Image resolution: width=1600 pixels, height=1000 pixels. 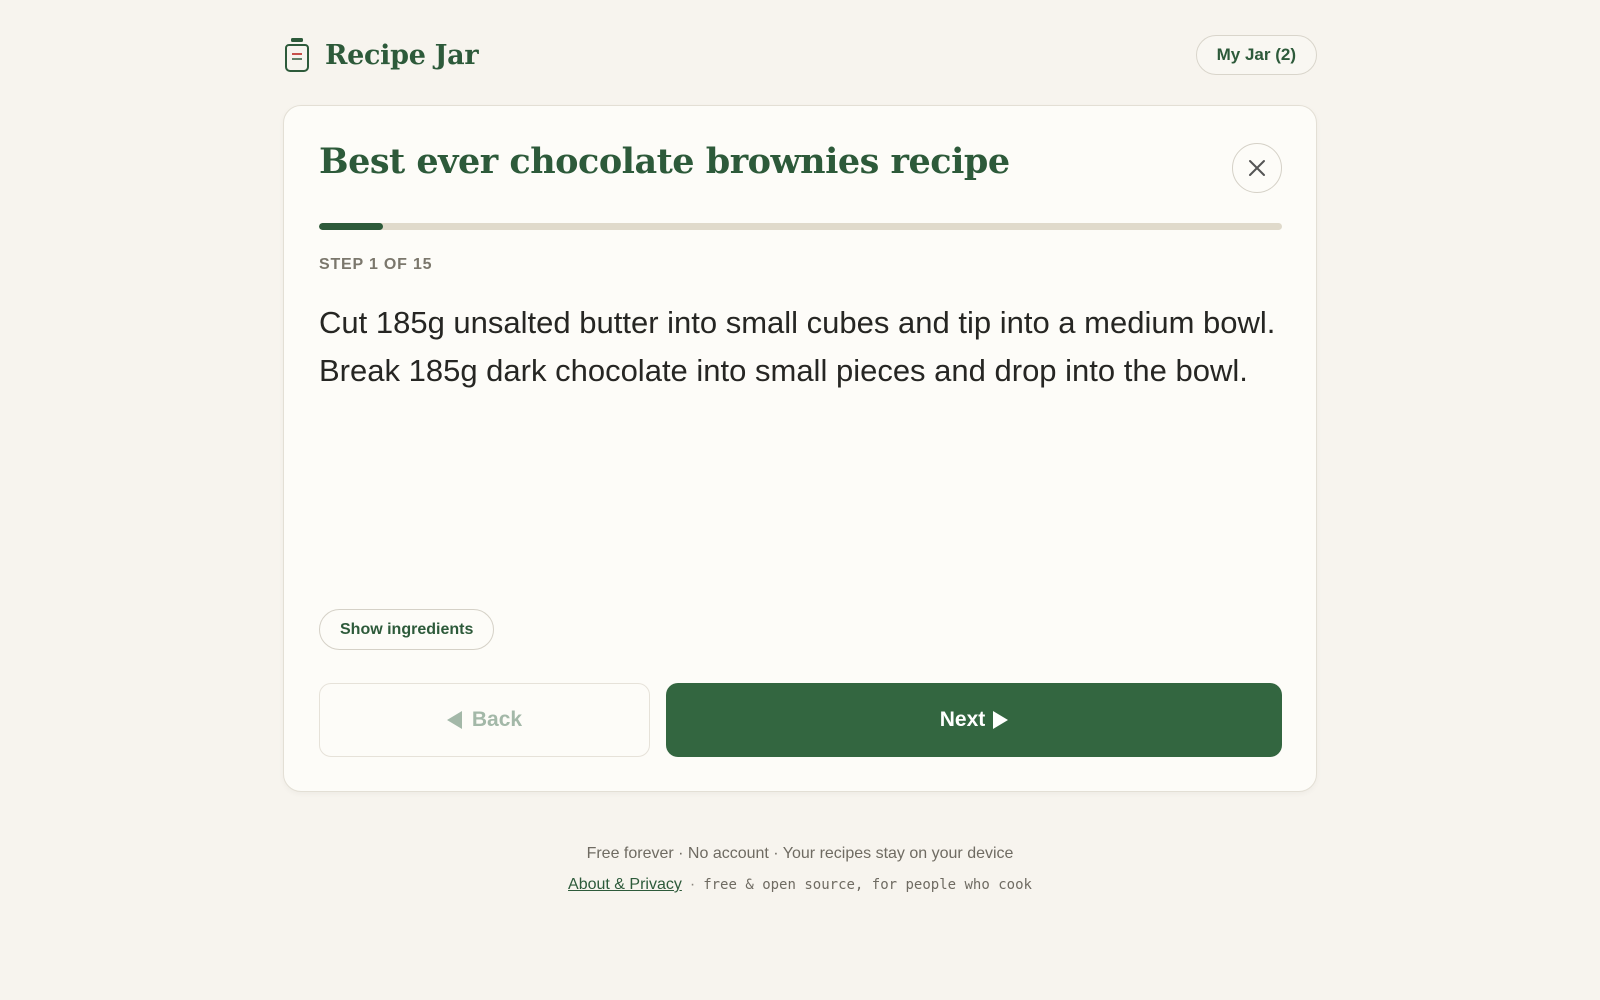 I want to click on brand-title: Recipe Jar, so click(x=402, y=55).